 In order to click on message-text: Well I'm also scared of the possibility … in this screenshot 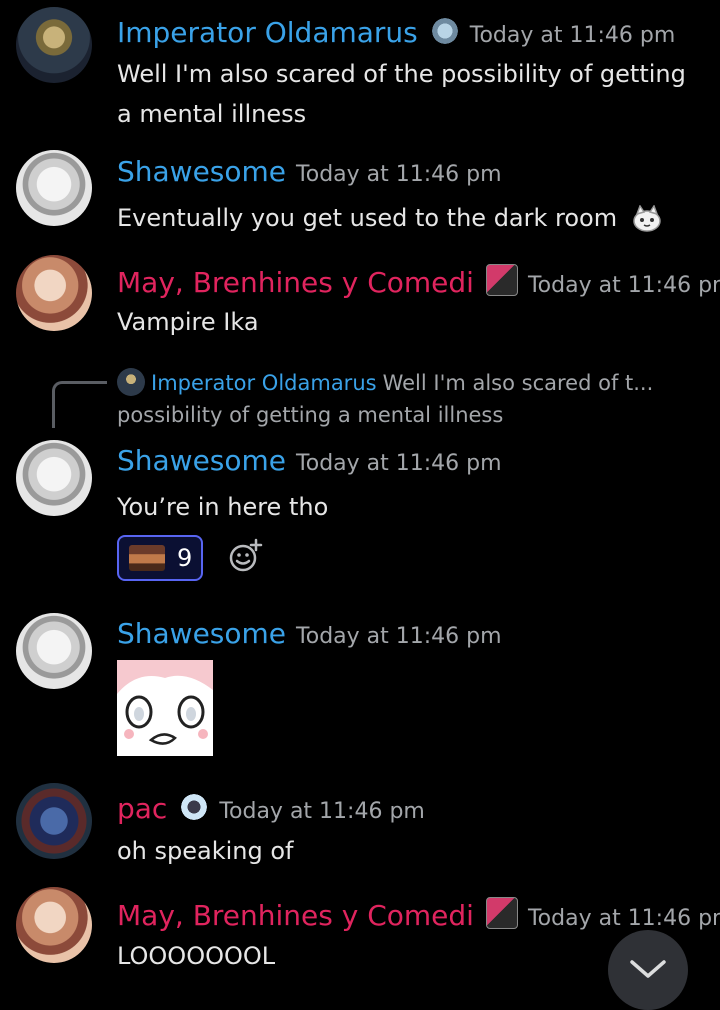, I will do `click(401, 94)`.